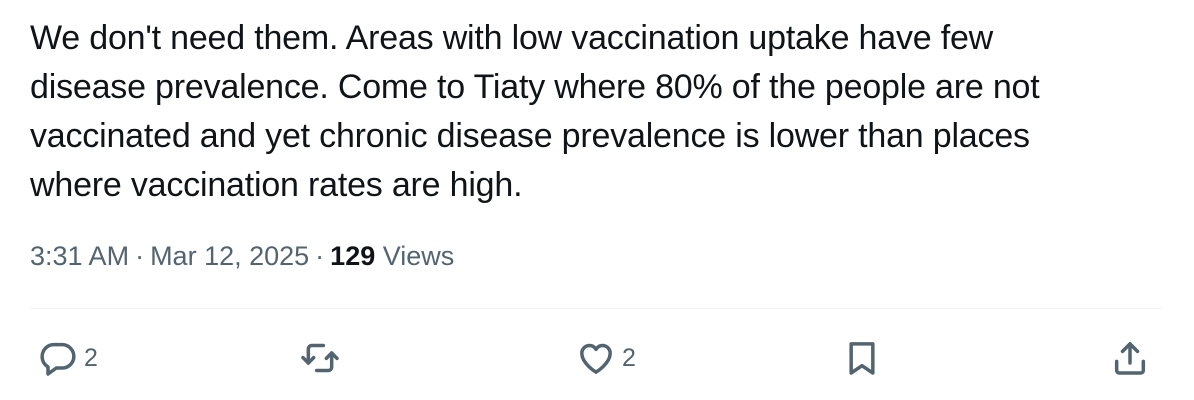 Image resolution: width=1194 pixels, height=400 pixels. I want to click on tweet-metadata: 3:31 AM · Mar 12, 2025 · 129 Views, so click(242, 256).